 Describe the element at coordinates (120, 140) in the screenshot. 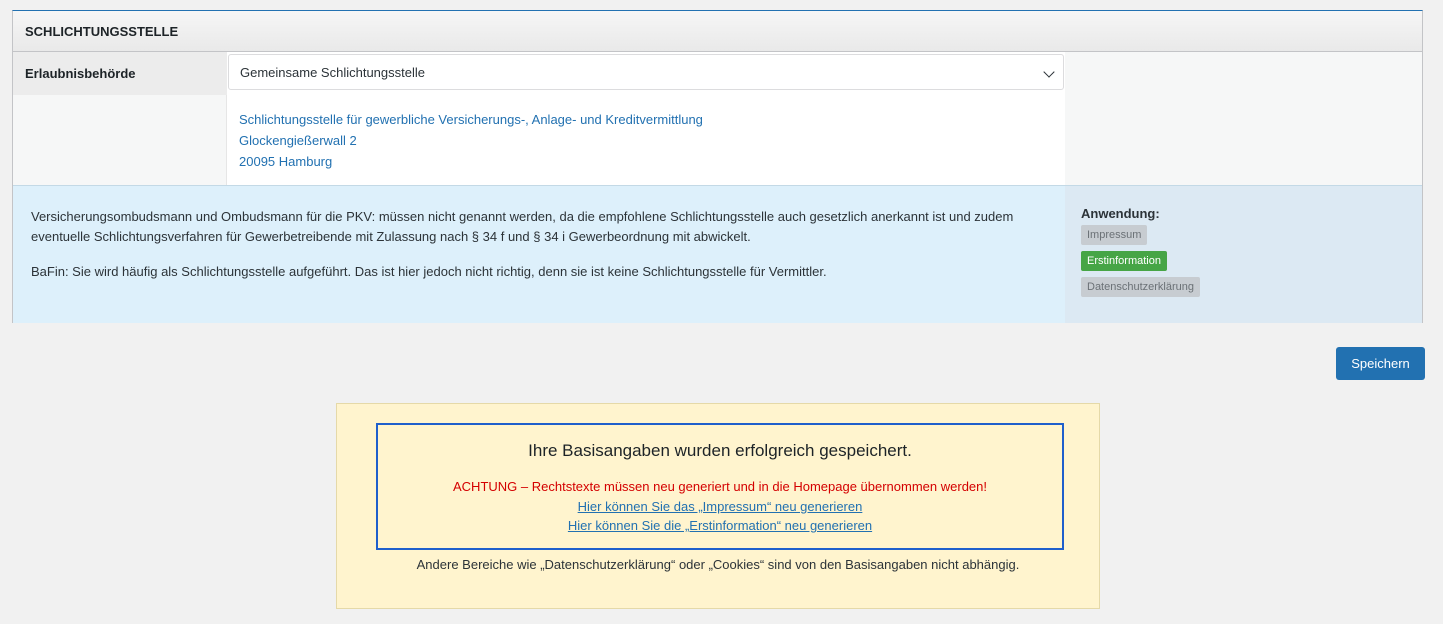

I see `empty-label-cell` at that location.